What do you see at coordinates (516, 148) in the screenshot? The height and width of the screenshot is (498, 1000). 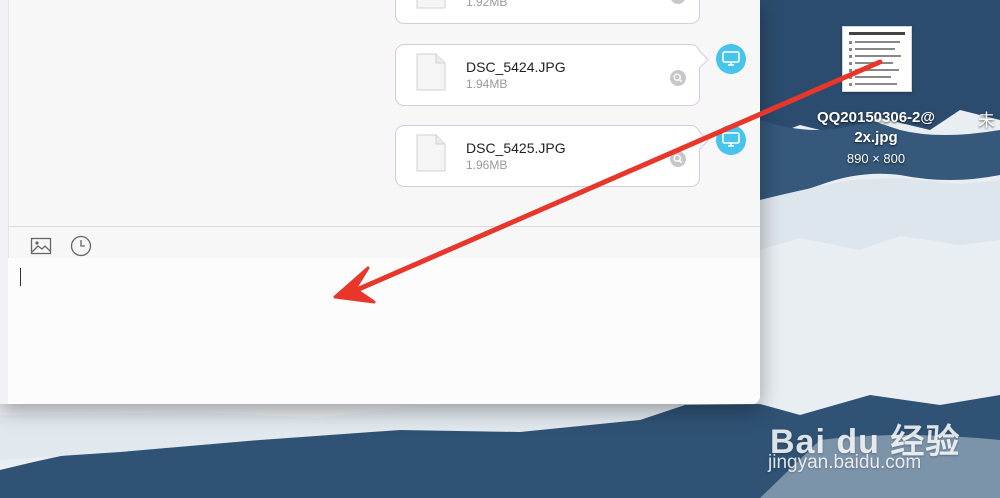 I see `file-name: DSC_5425.JPG` at bounding box center [516, 148].